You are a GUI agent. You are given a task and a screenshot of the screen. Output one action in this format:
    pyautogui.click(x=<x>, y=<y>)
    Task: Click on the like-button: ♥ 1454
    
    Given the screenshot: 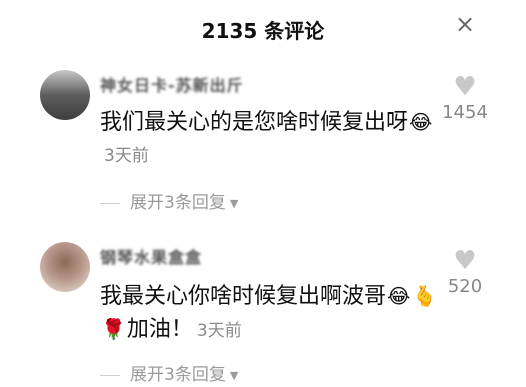 What is the action you would take?
    pyautogui.click(x=465, y=98)
    